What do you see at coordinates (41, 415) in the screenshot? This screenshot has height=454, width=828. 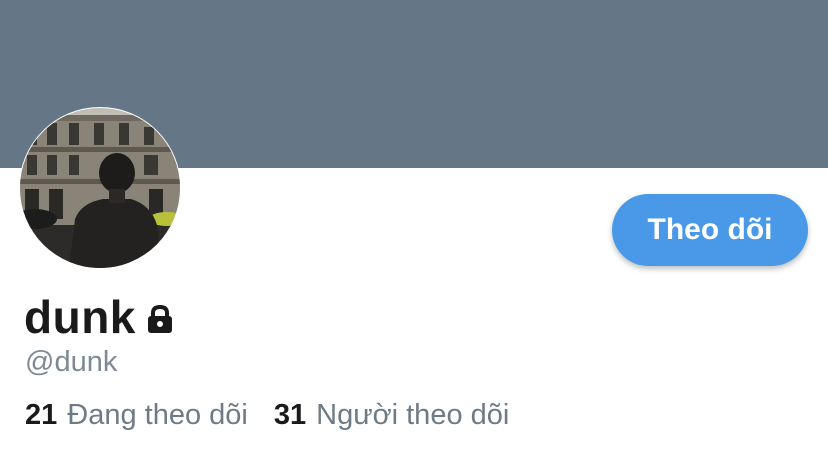 I see `following-count: 21` at bounding box center [41, 415].